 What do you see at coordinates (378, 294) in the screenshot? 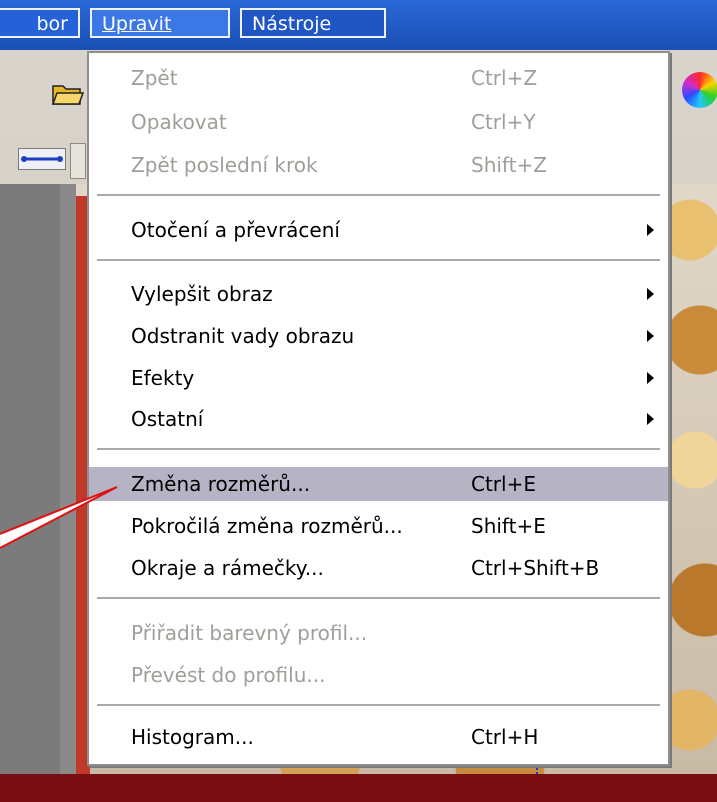
I see `menu-item-enhance: Vylepšit obraz` at bounding box center [378, 294].